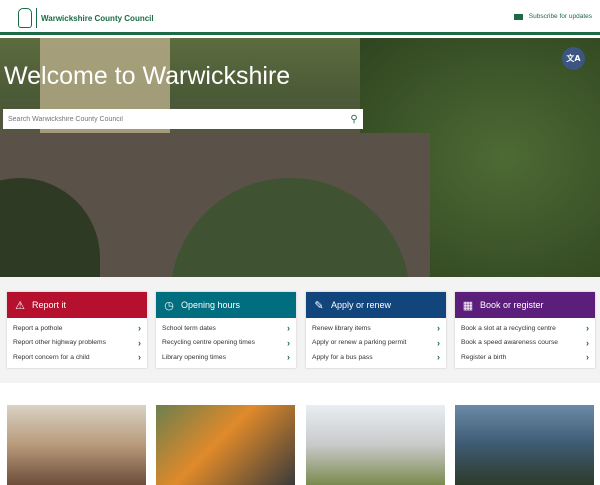 This screenshot has width=600, height=485. What do you see at coordinates (518, 16) in the screenshot?
I see `mail-icon` at bounding box center [518, 16].